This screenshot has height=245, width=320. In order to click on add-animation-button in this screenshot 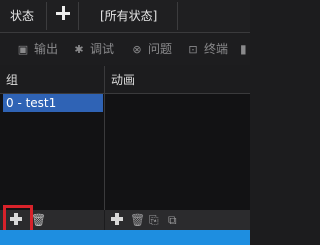, I will do `click(117, 219)`.